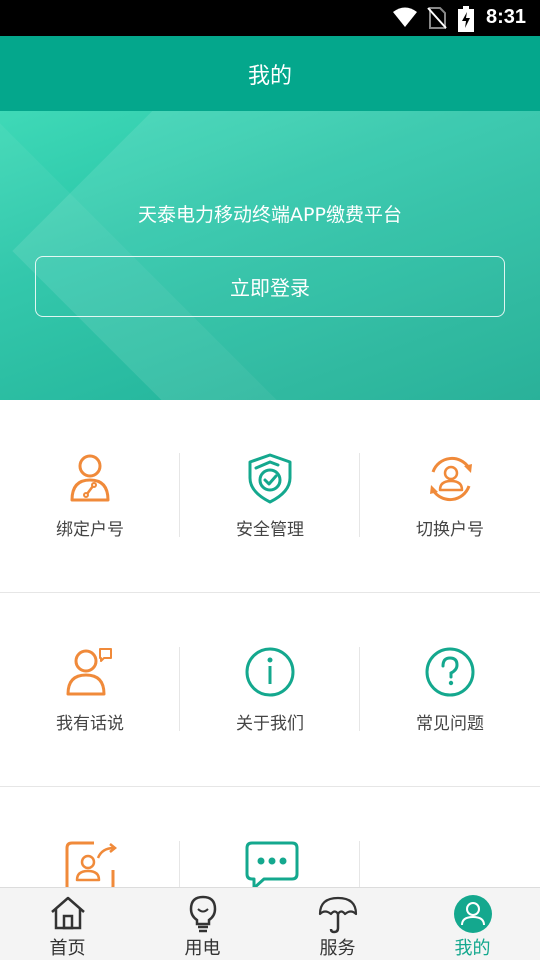 This screenshot has height=960, width=540. I want to click on tab-home: 首页, so click(67, 924).